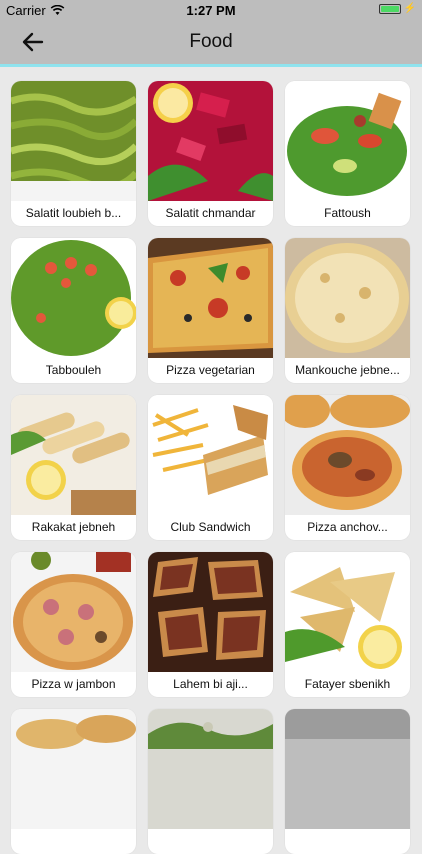 The height and width of the screenshot is (854, 422). I want to click on food-image-pizza-vegetarian, so click(210, 298).